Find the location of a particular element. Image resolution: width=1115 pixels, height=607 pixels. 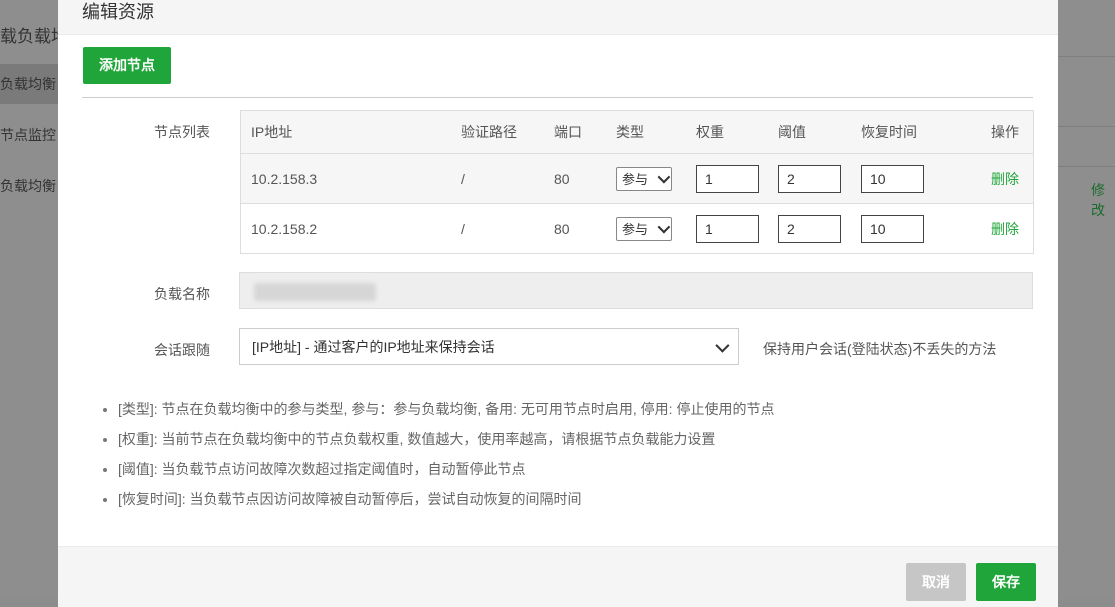

session-label: 会话跟随 is located at coordinates (182, 350).